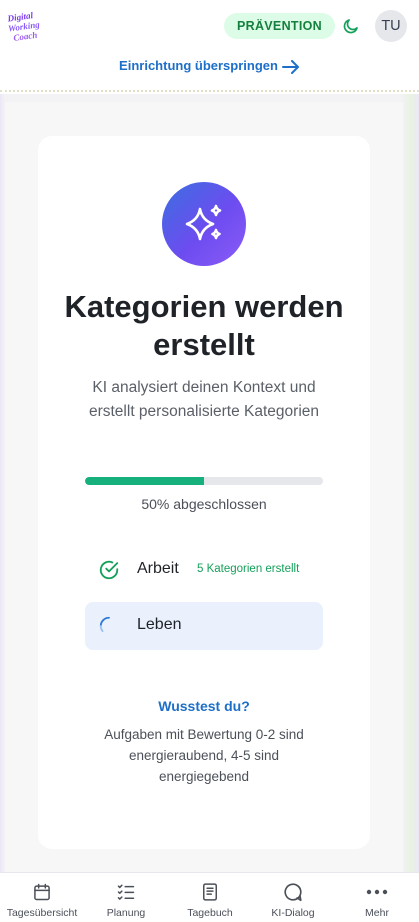 The image size is (419, 922). Describe the element at coordinates (109, 570) in the screenshot. I see `check-circle-icon` at that location.